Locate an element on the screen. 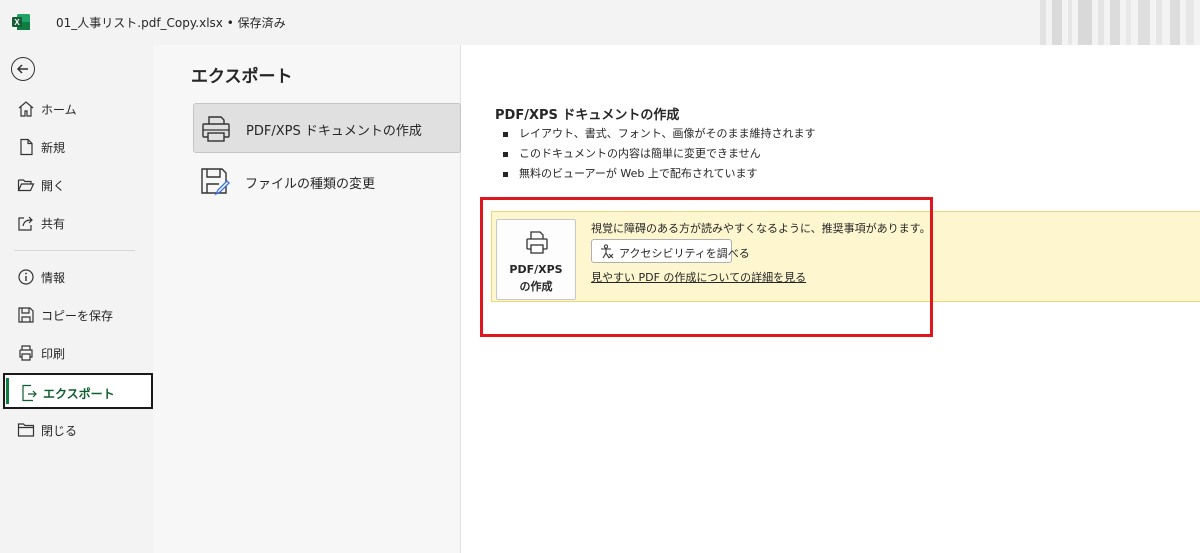 Image resolution: width=1200 pixels, height=553 pixels. list-item: 無料のビューアーが Web 上で配布されています is located at coordinates (655, 175).